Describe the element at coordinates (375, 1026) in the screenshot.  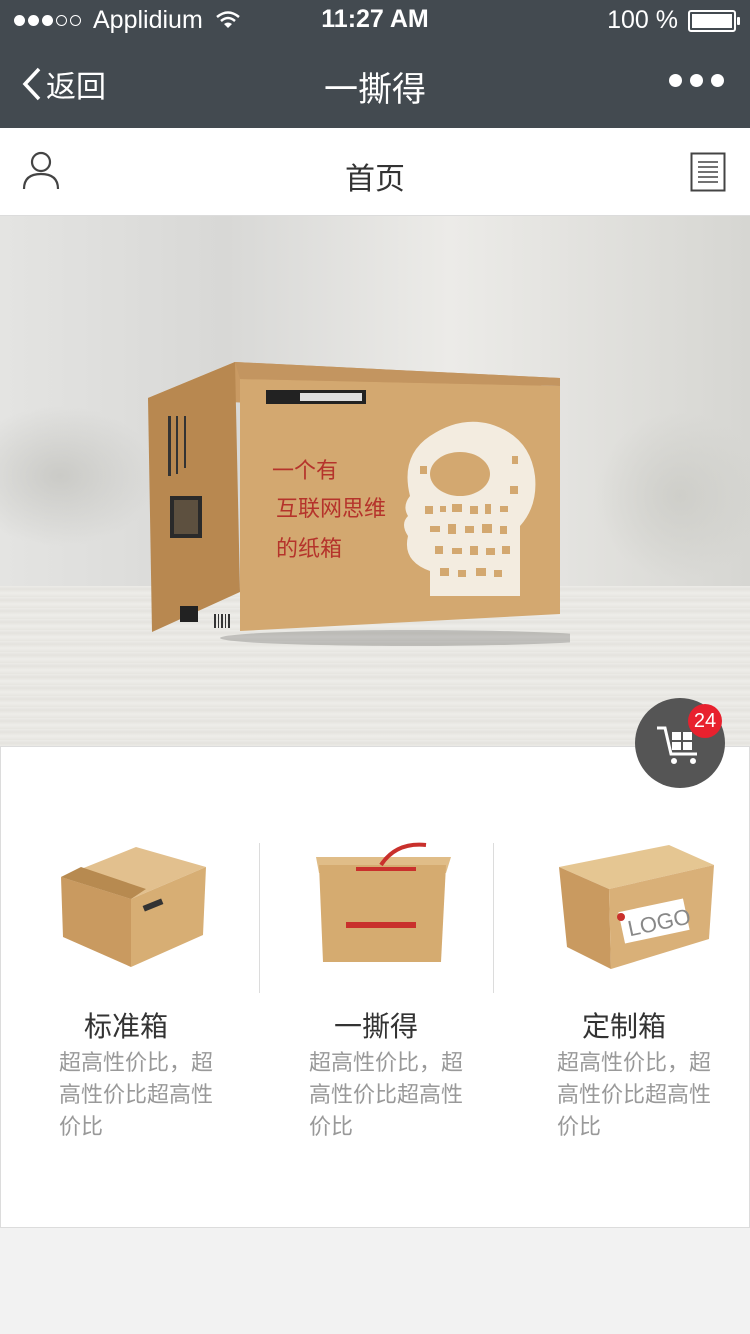
I see `product-name: 一撕得` at that location.